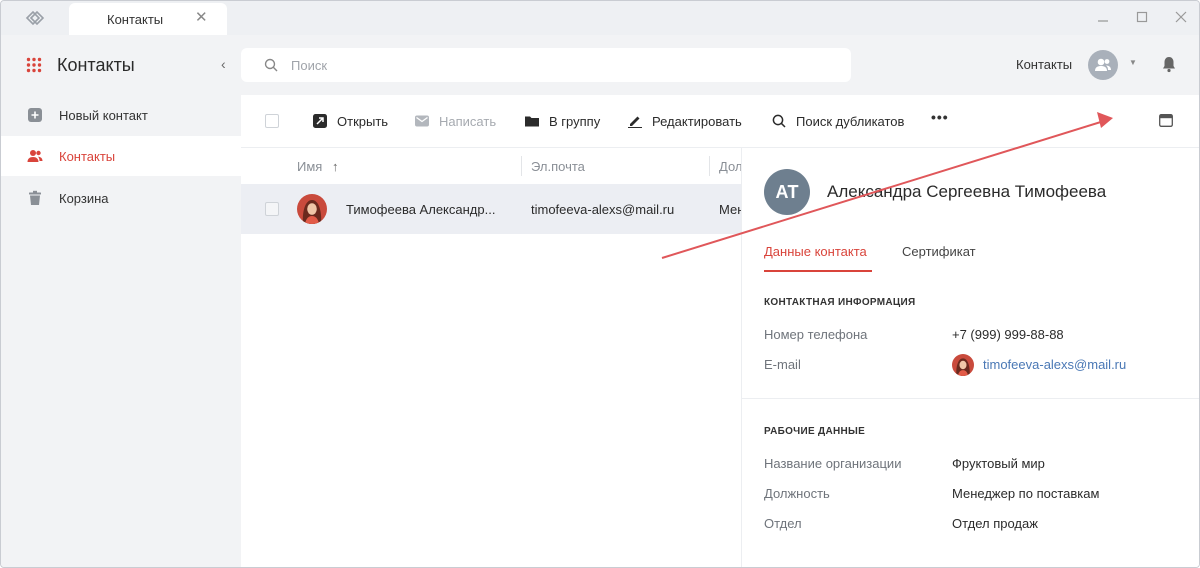 This screenshot has width=1200, height=568. What do you see at coordinates (1044, 64) in the screenshot?
I see `account-label: Контакты` at bounding box center [1044, 64].